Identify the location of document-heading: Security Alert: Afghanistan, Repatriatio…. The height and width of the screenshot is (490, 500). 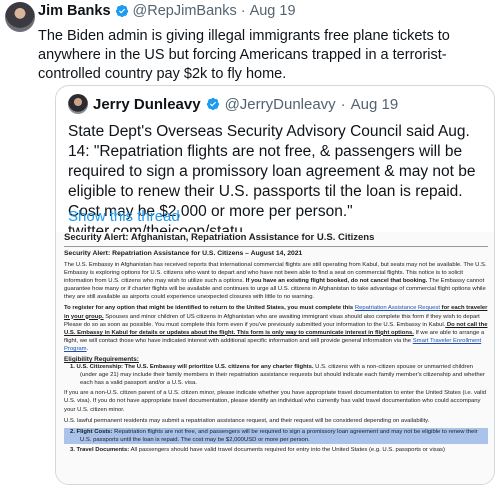
(219, 237).